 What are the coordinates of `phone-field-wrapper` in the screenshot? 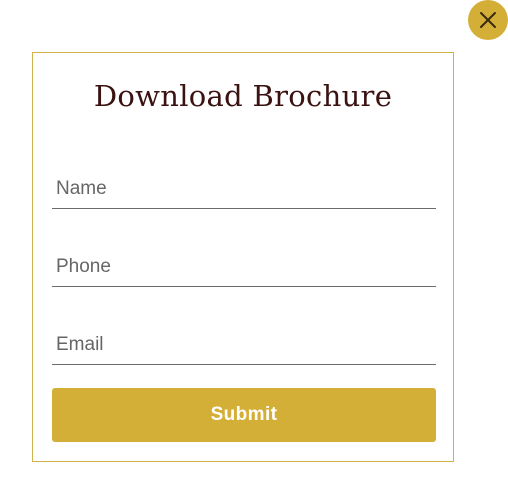 It's located at (244, 267).